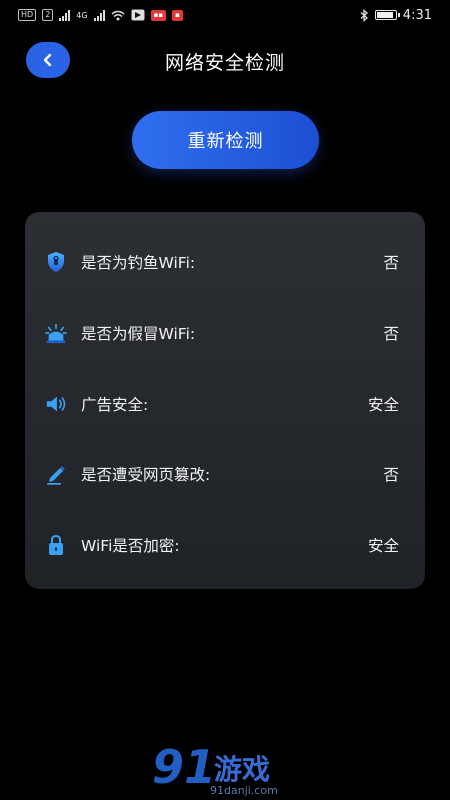 The image size is (450, 800). What do you see at coordinates (225, 404) in the screenshot?
I see `check-row-ad-safety: 广告安全: 安全` at bounding box center [225, 404].